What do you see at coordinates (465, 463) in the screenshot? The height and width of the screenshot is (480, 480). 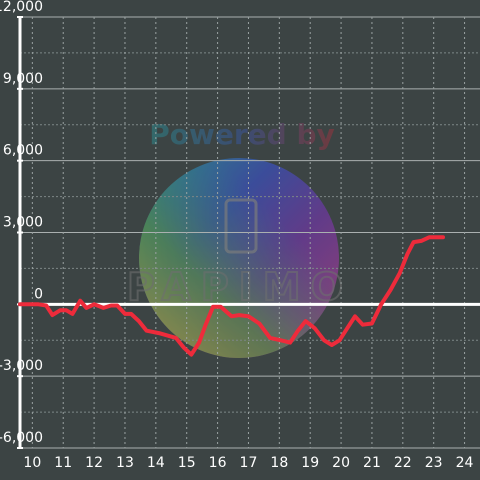 I see `x-tick-label: 24` at bounding box center [465, 463].